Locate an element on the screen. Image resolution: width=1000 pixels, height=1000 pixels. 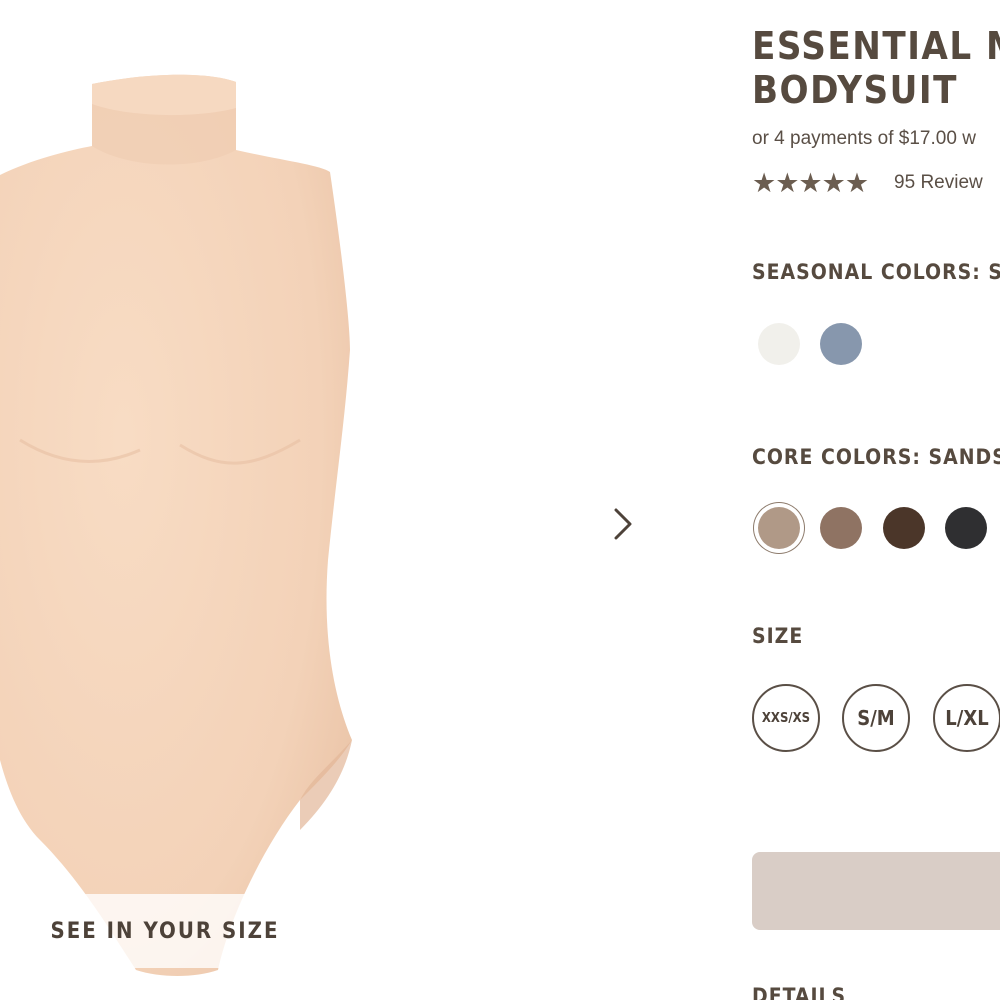
seasonal-colors-label: SEASONAL COLORS: SA is located at coordinates (876, 272).